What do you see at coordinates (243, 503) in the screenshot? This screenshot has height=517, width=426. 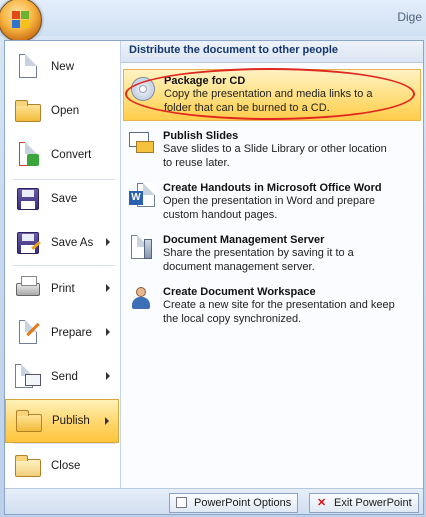 I see `button-label: PowerPoint Options` at bounding box center [243, 503].